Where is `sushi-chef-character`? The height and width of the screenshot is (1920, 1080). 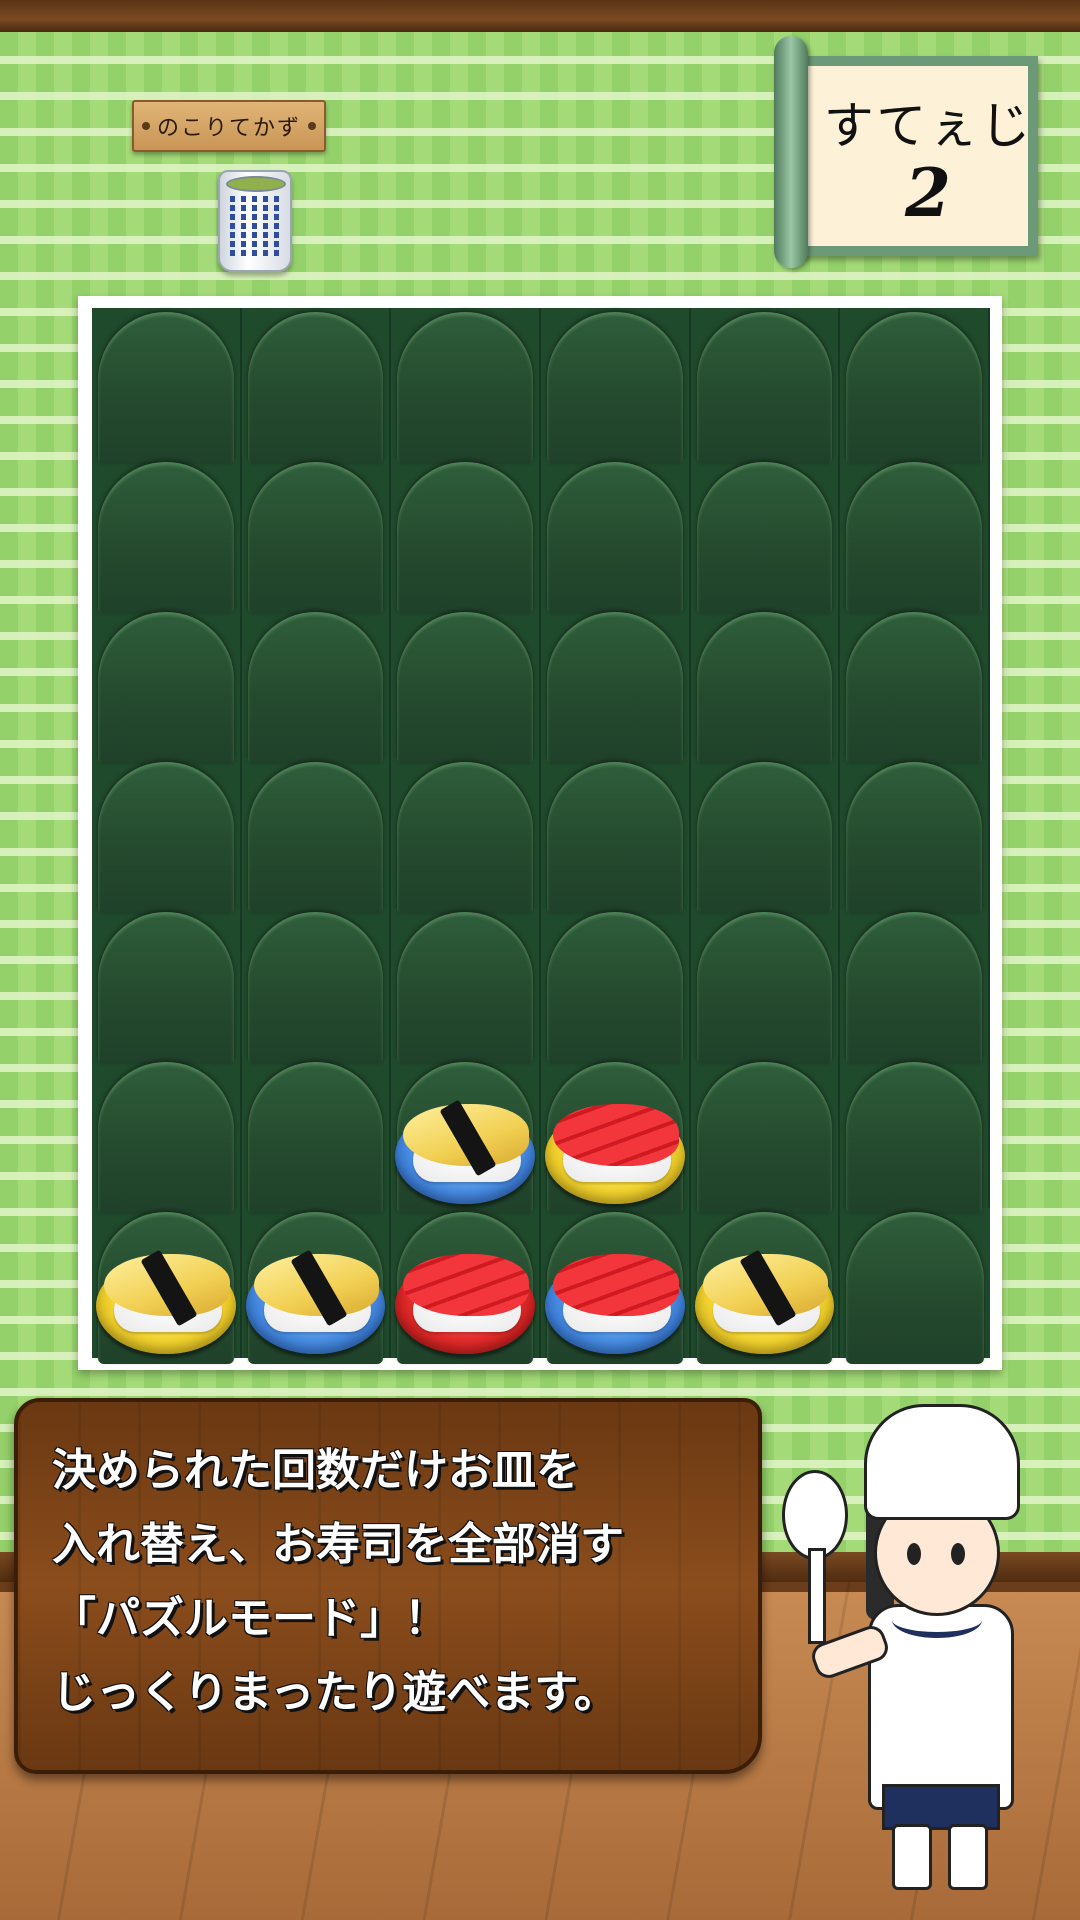 sushi-chef-character is located at coordinates (922, 1654).